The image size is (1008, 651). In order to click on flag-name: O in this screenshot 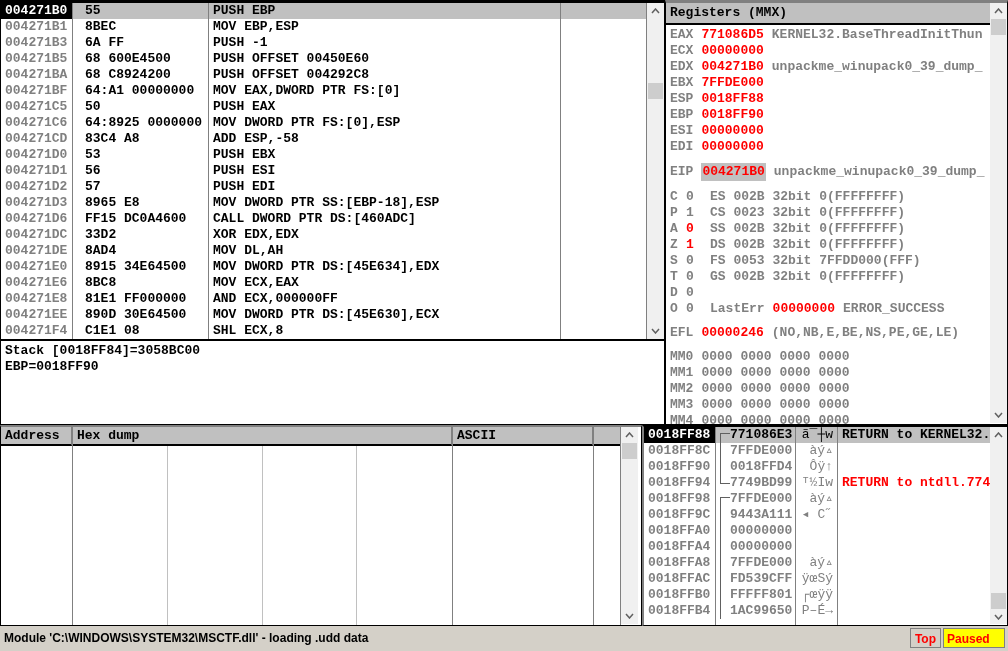, I will do `click(674, 309)`.